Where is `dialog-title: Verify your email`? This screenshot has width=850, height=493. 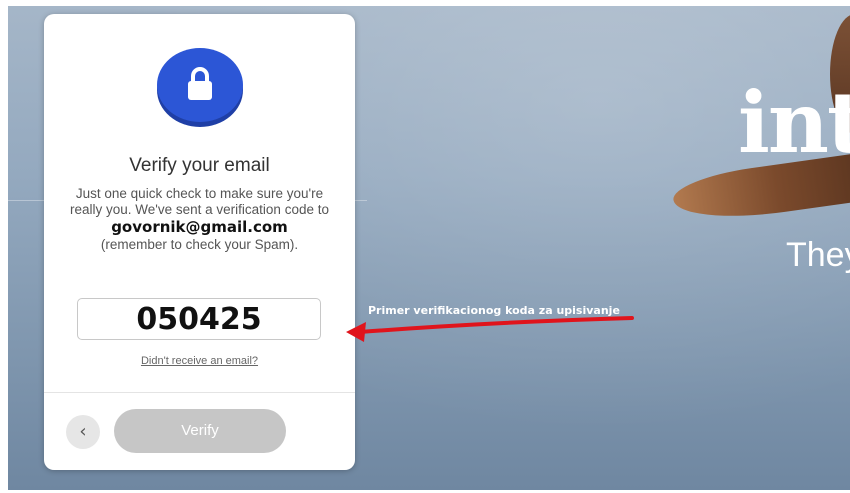
dialog-title: Verify your email is located at coordinates (199, 165).